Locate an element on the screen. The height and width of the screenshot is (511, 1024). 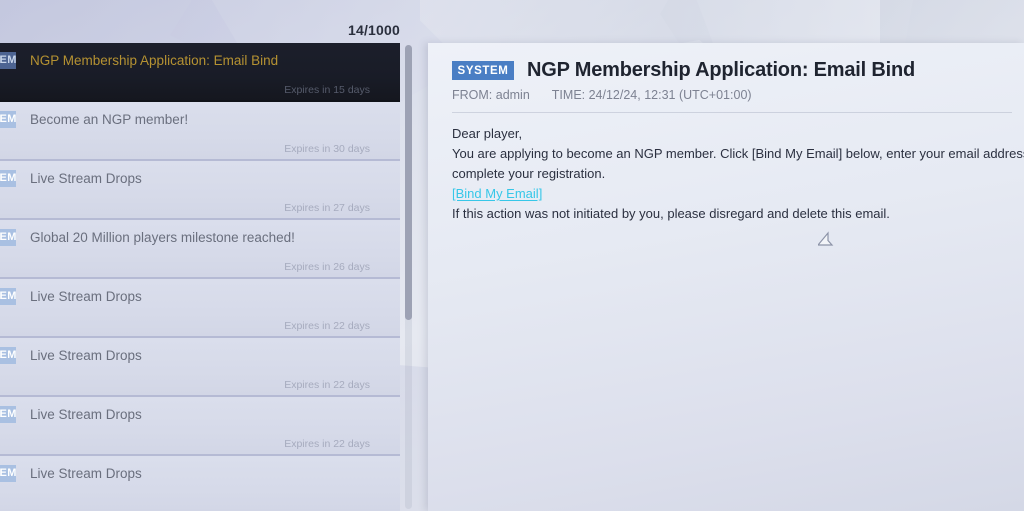
body-greeting: Dear player, is located at coordinates (487, 133).